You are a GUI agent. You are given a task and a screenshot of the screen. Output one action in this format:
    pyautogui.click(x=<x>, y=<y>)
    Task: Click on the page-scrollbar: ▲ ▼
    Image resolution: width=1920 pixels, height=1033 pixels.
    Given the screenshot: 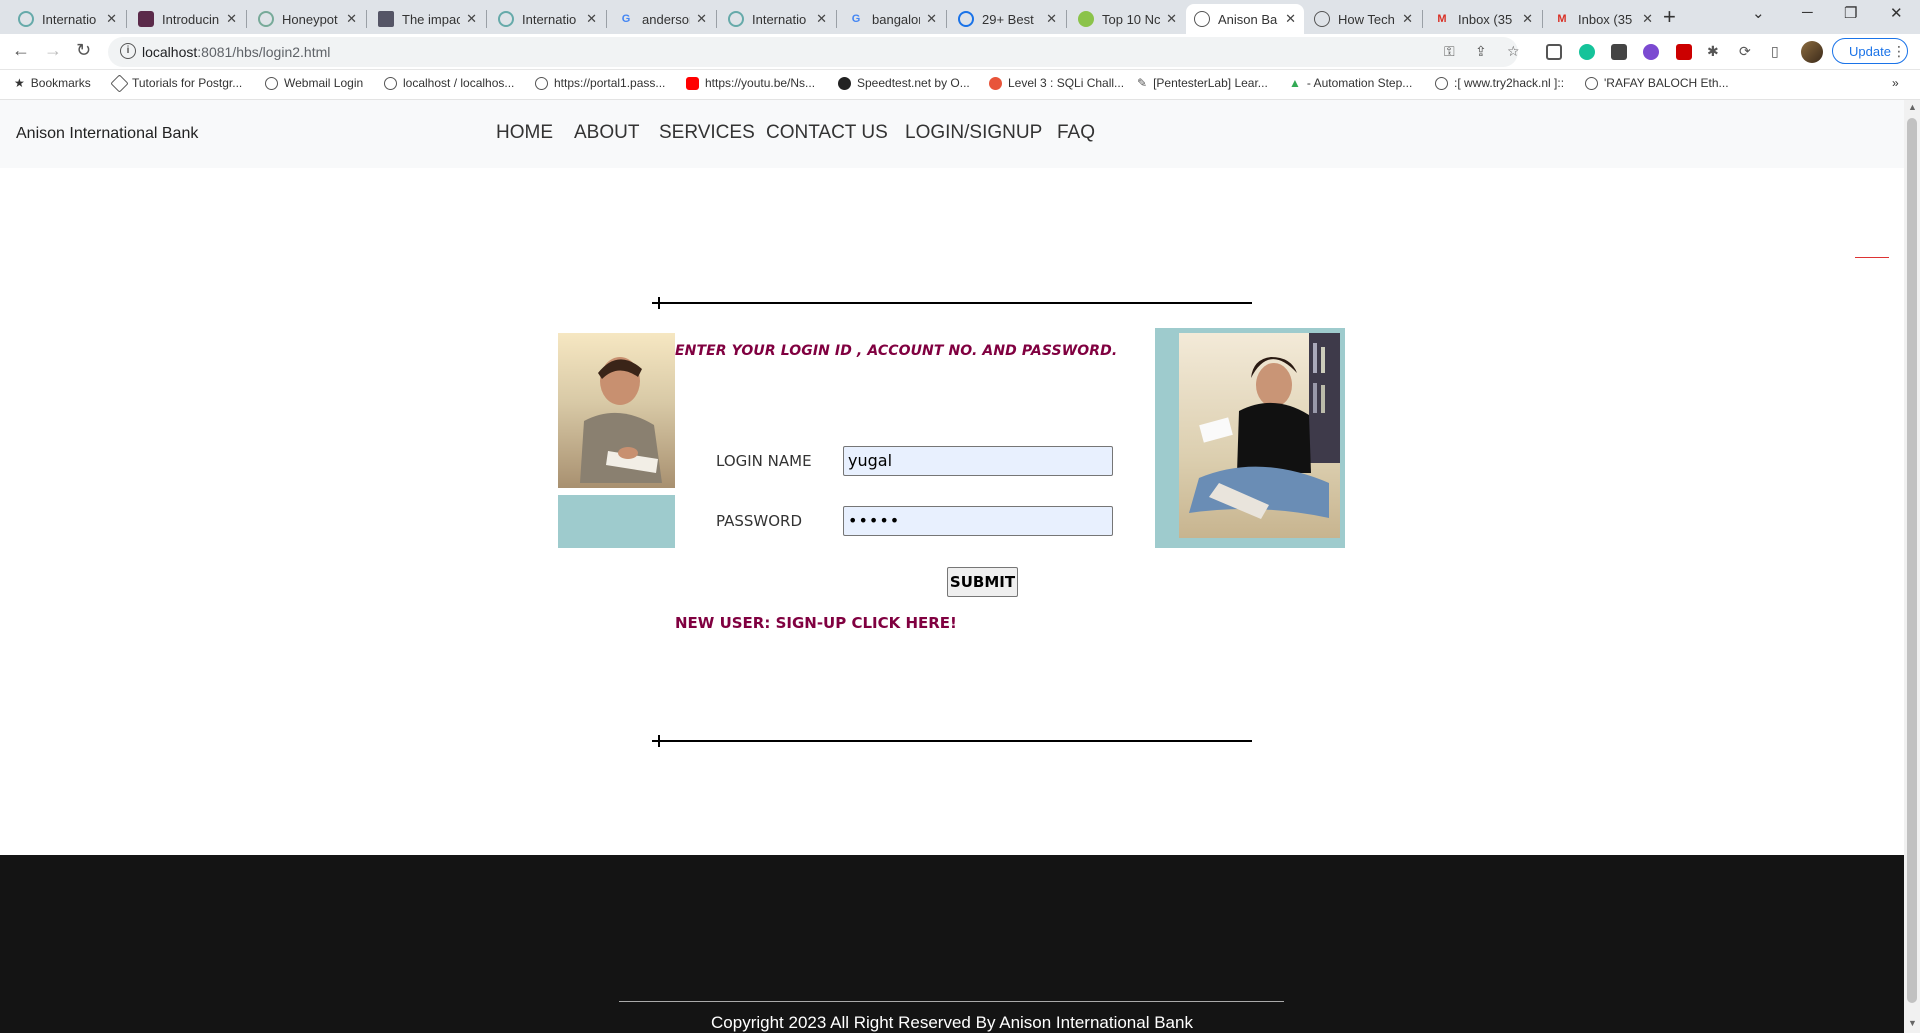 What is the action you would take?
    pyautogui.click(x=1912, y=566)
    